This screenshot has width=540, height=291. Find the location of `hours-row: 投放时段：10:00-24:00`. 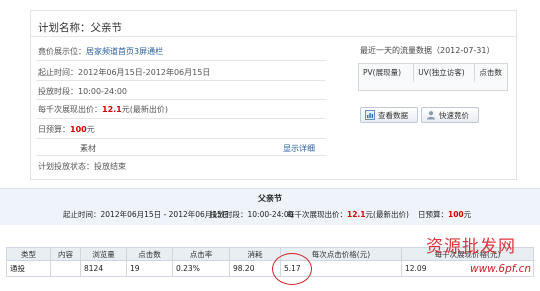

hours-row: 投放时段：10:00-24:00 is located at coordinates (82, 91).